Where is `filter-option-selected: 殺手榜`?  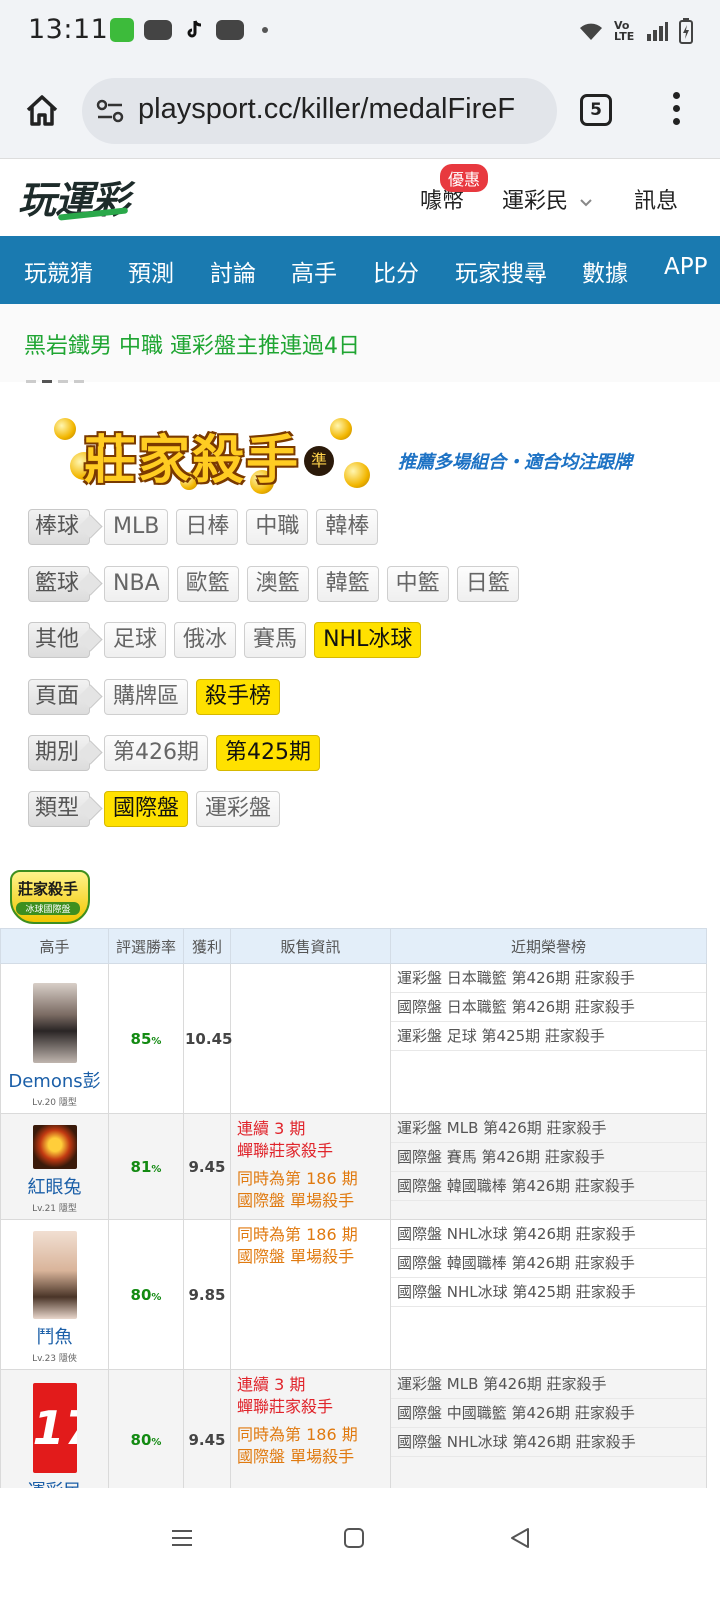
filter-option-selected: 殺手榜 is located at coordinates (238, 697).